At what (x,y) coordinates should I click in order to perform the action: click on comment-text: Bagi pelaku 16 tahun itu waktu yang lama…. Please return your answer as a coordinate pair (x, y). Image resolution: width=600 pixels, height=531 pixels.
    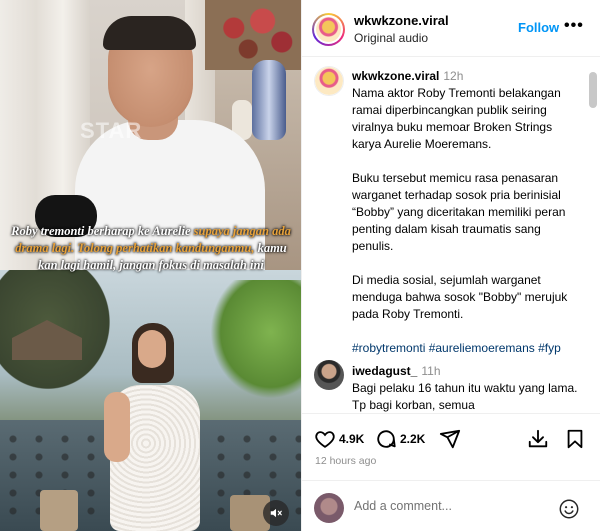
    Looking at the image, I should click on (465, 396).